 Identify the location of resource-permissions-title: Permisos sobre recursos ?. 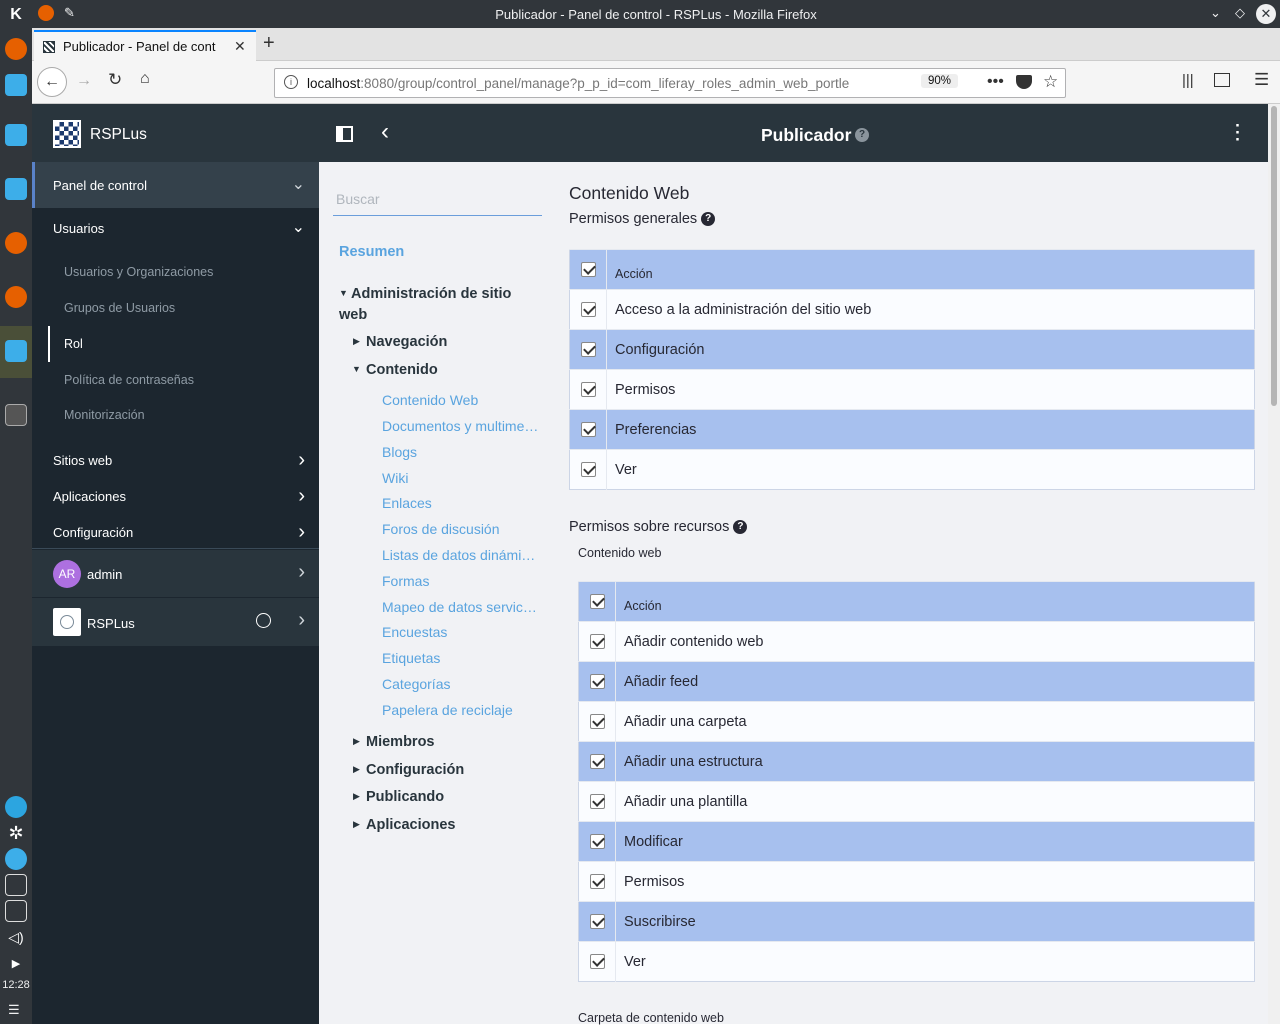
(658, 527).